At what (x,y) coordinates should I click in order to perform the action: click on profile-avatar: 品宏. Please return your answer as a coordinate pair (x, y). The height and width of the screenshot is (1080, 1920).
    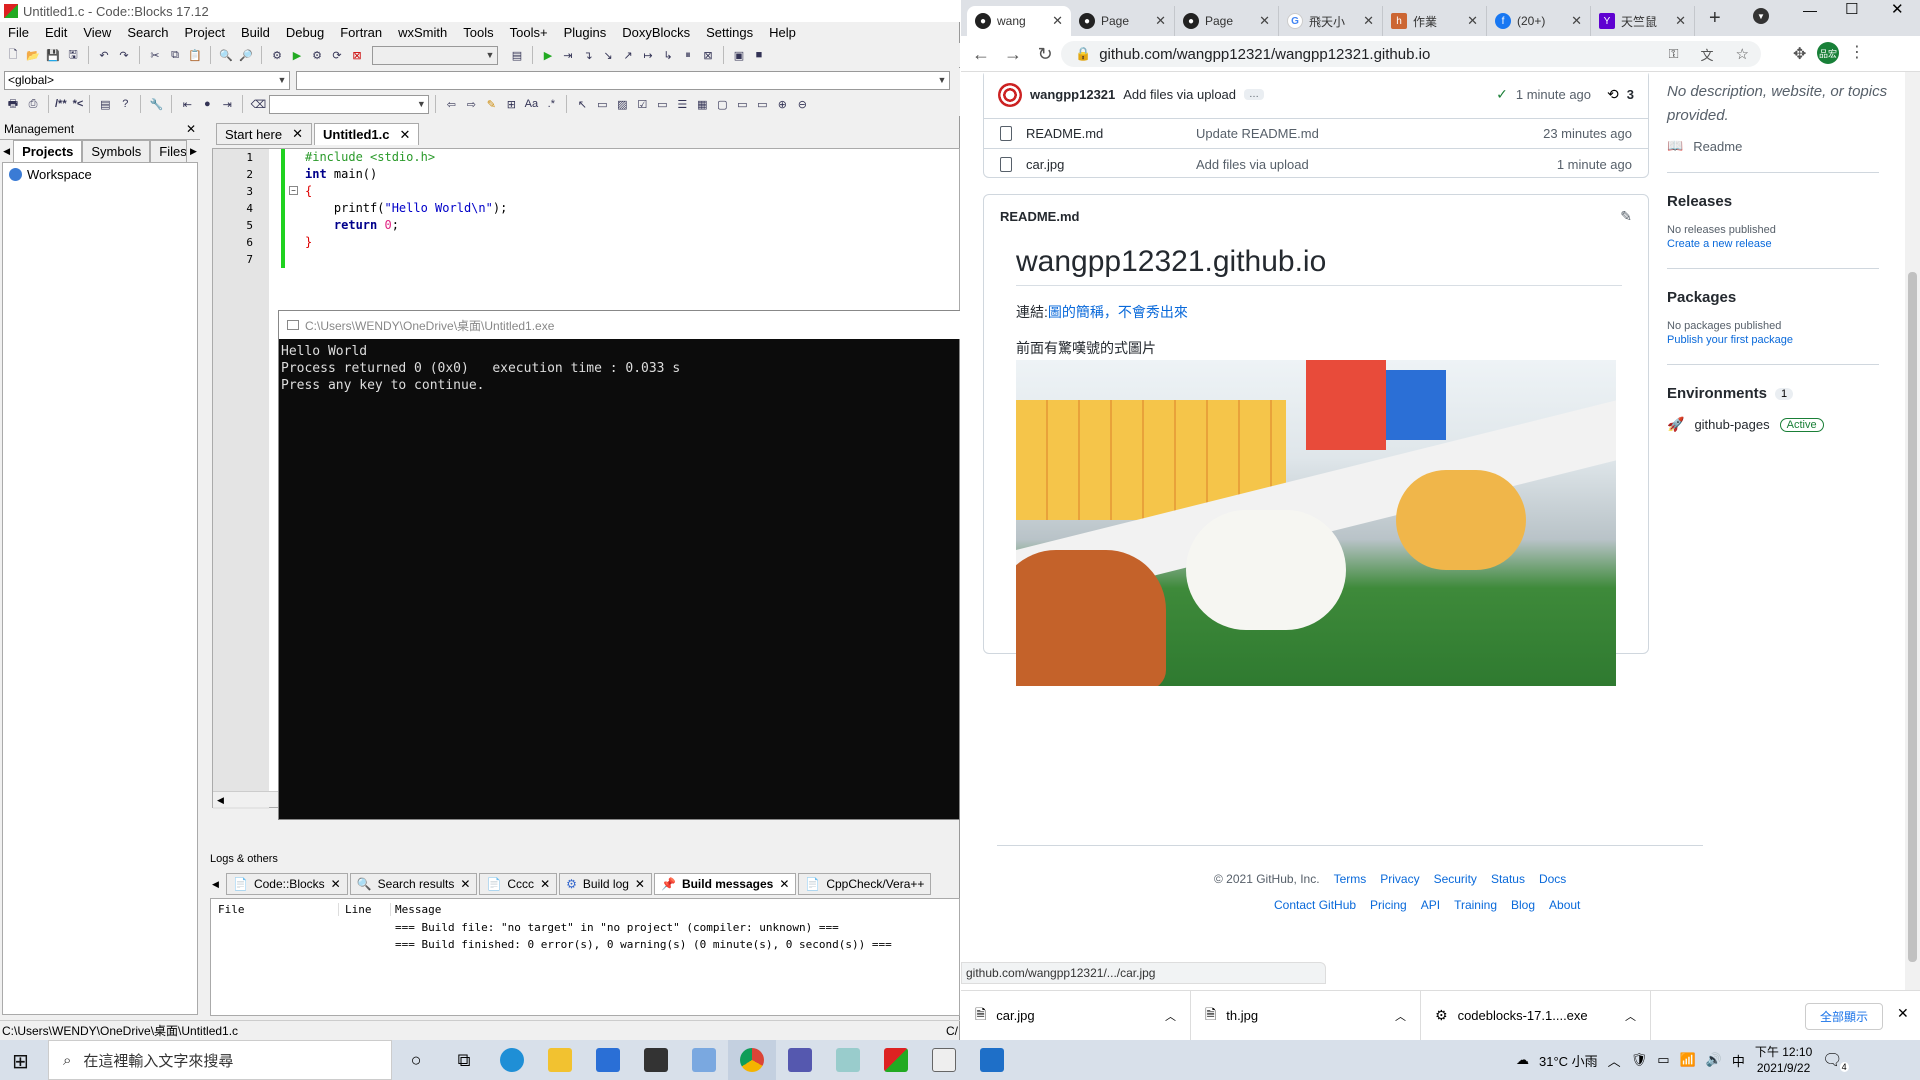
    Looking at the image, I should click on (1828, 53).